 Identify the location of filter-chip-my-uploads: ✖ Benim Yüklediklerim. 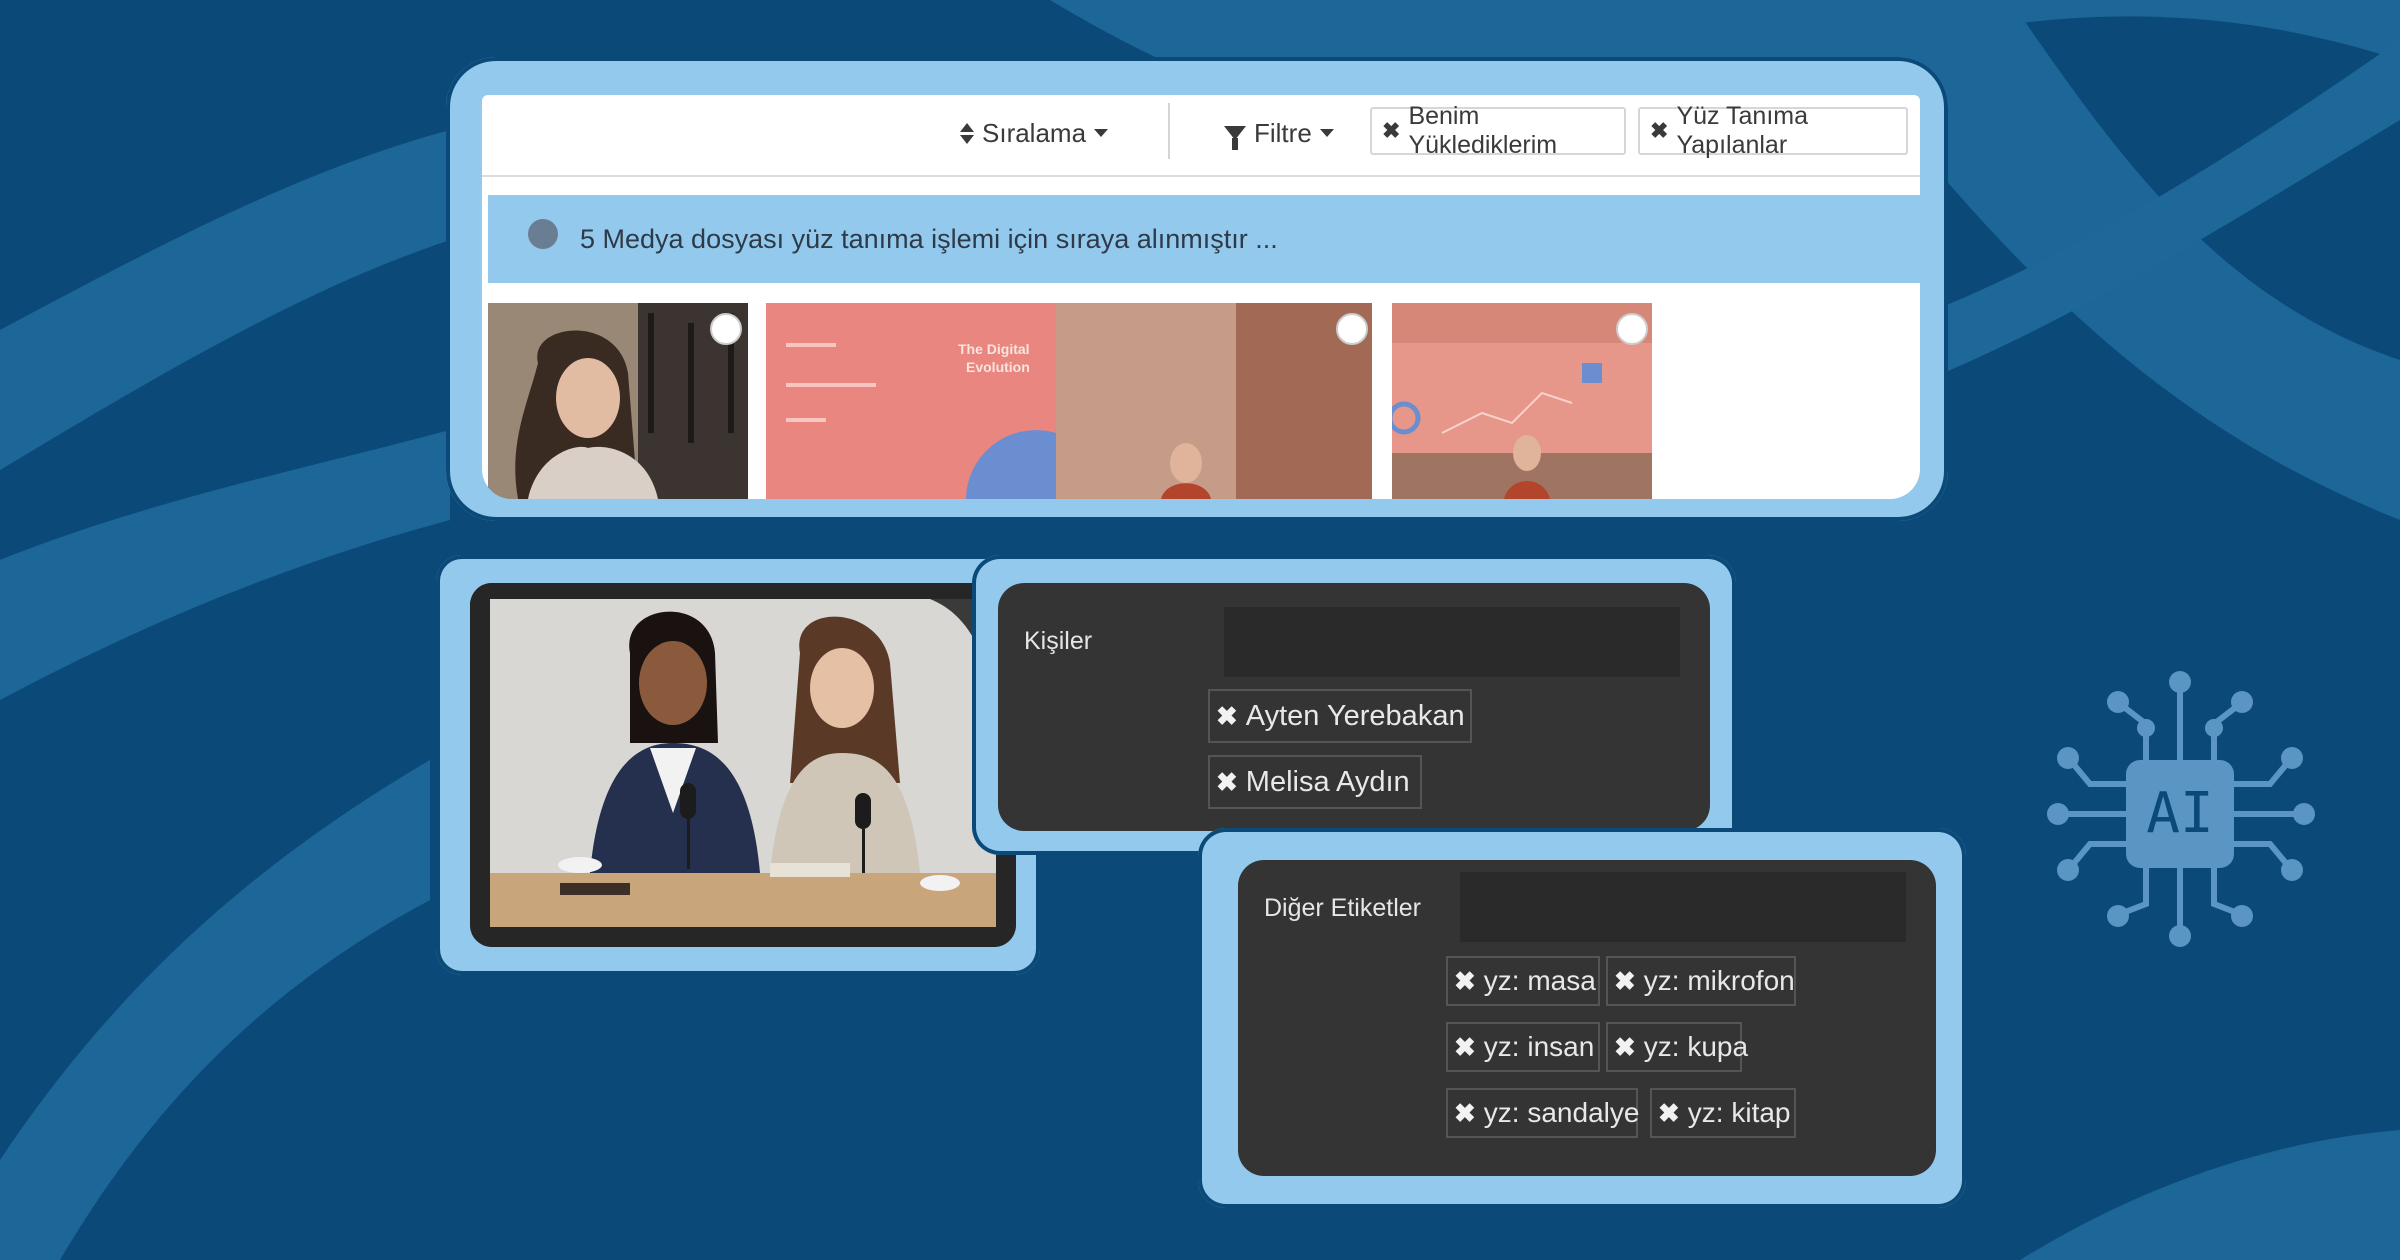
(1498, 130).